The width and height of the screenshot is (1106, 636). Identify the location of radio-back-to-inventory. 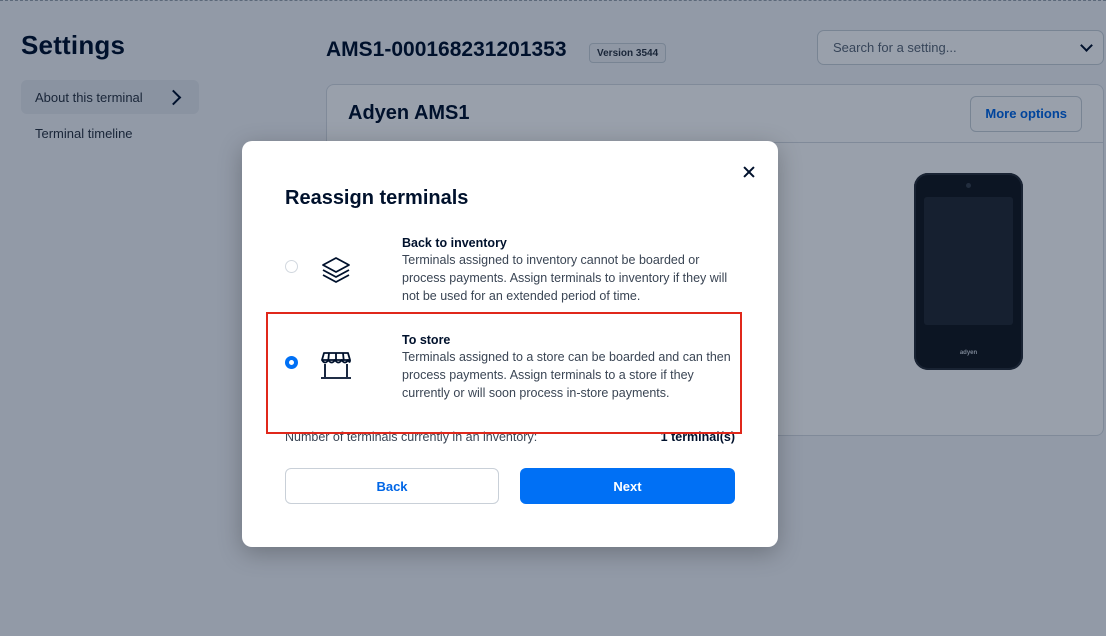
(291, 266).